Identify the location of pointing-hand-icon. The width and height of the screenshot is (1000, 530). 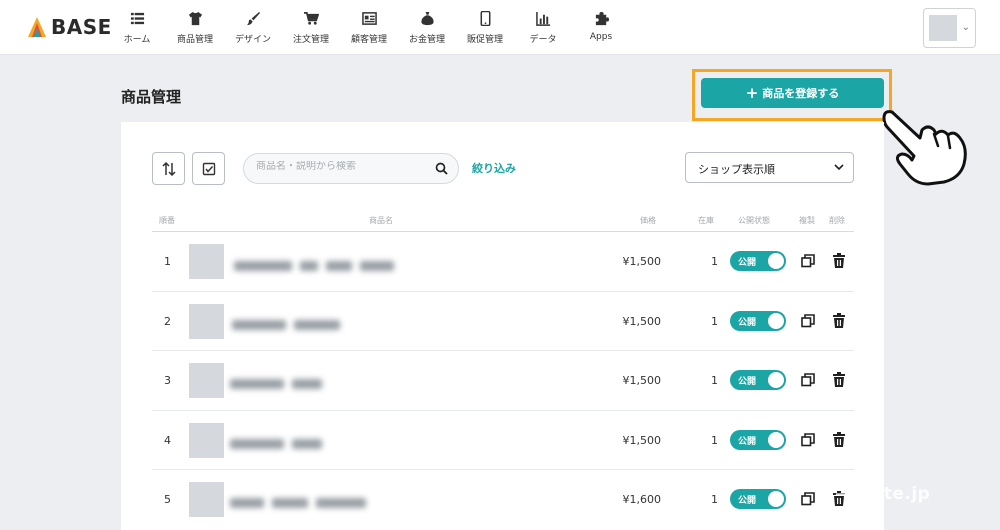
(924, 148).